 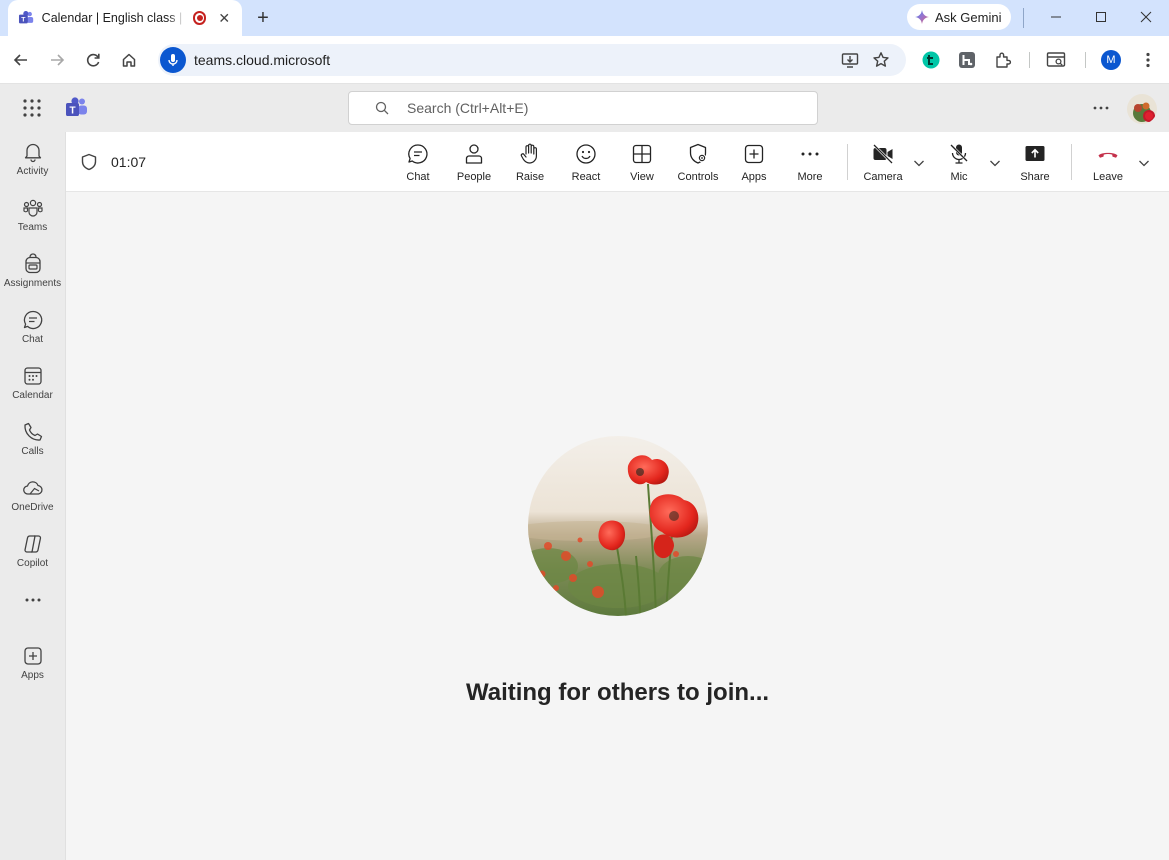 I want to click on teams-logo-icon: T, so click(x=76, y=107).